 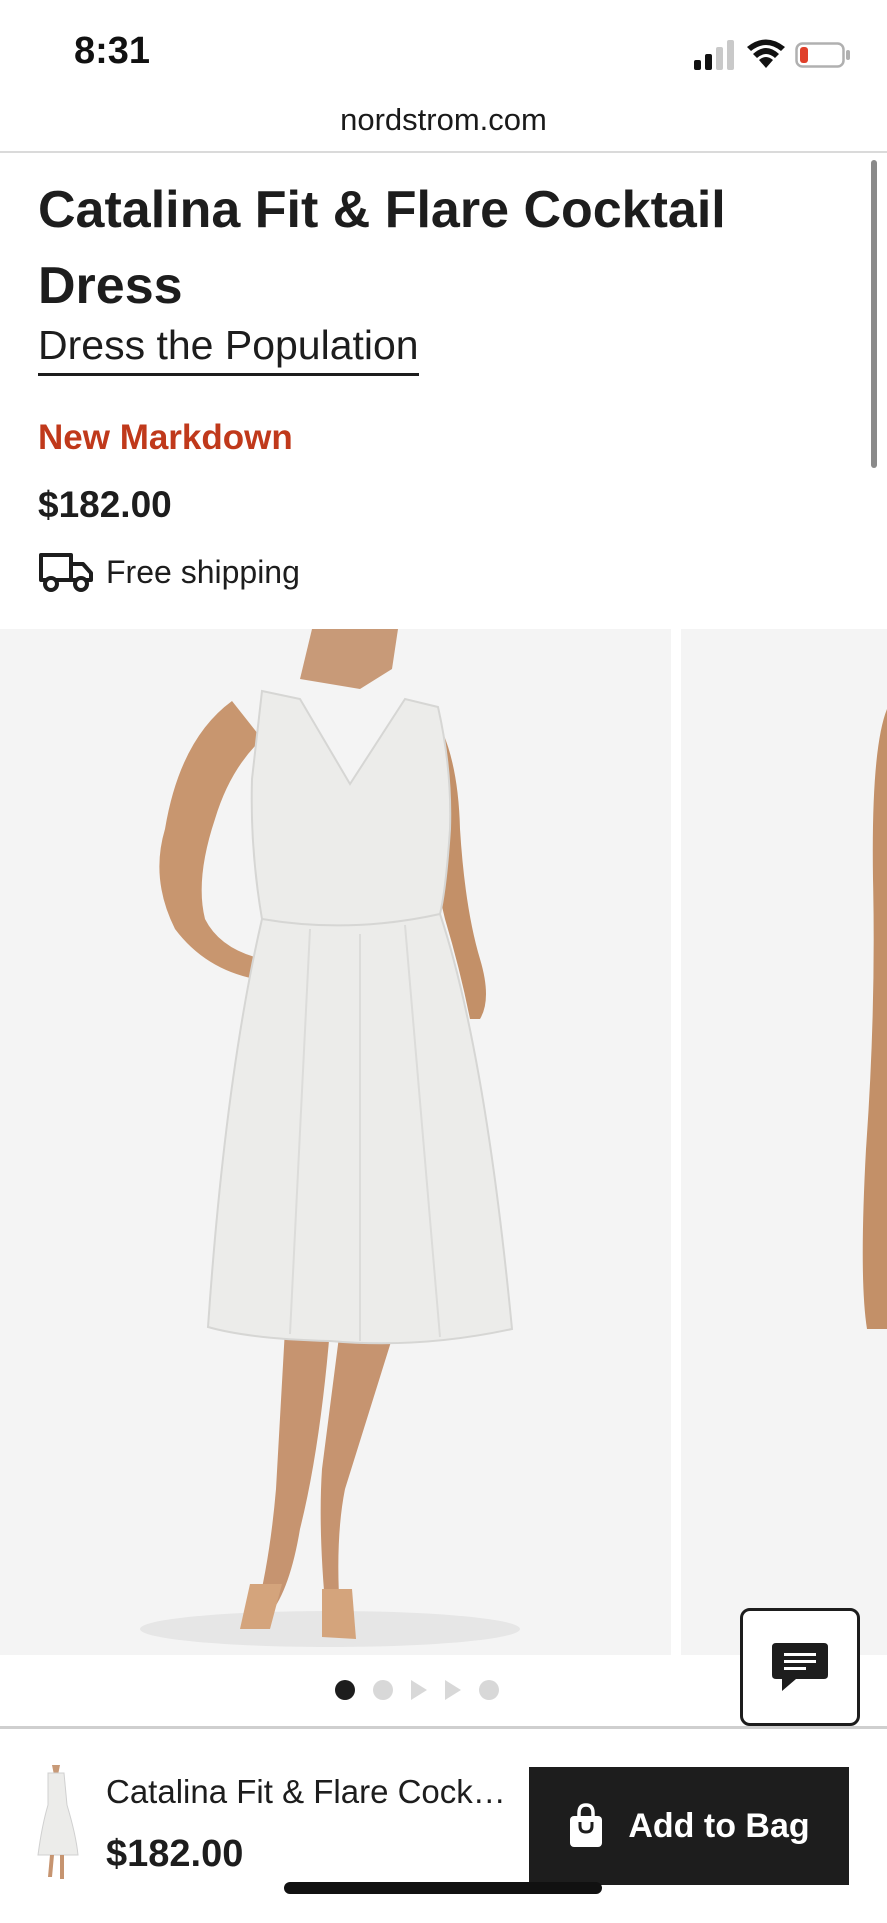 I want to click on status-bar: 8:31, so click(x=443, y=52).